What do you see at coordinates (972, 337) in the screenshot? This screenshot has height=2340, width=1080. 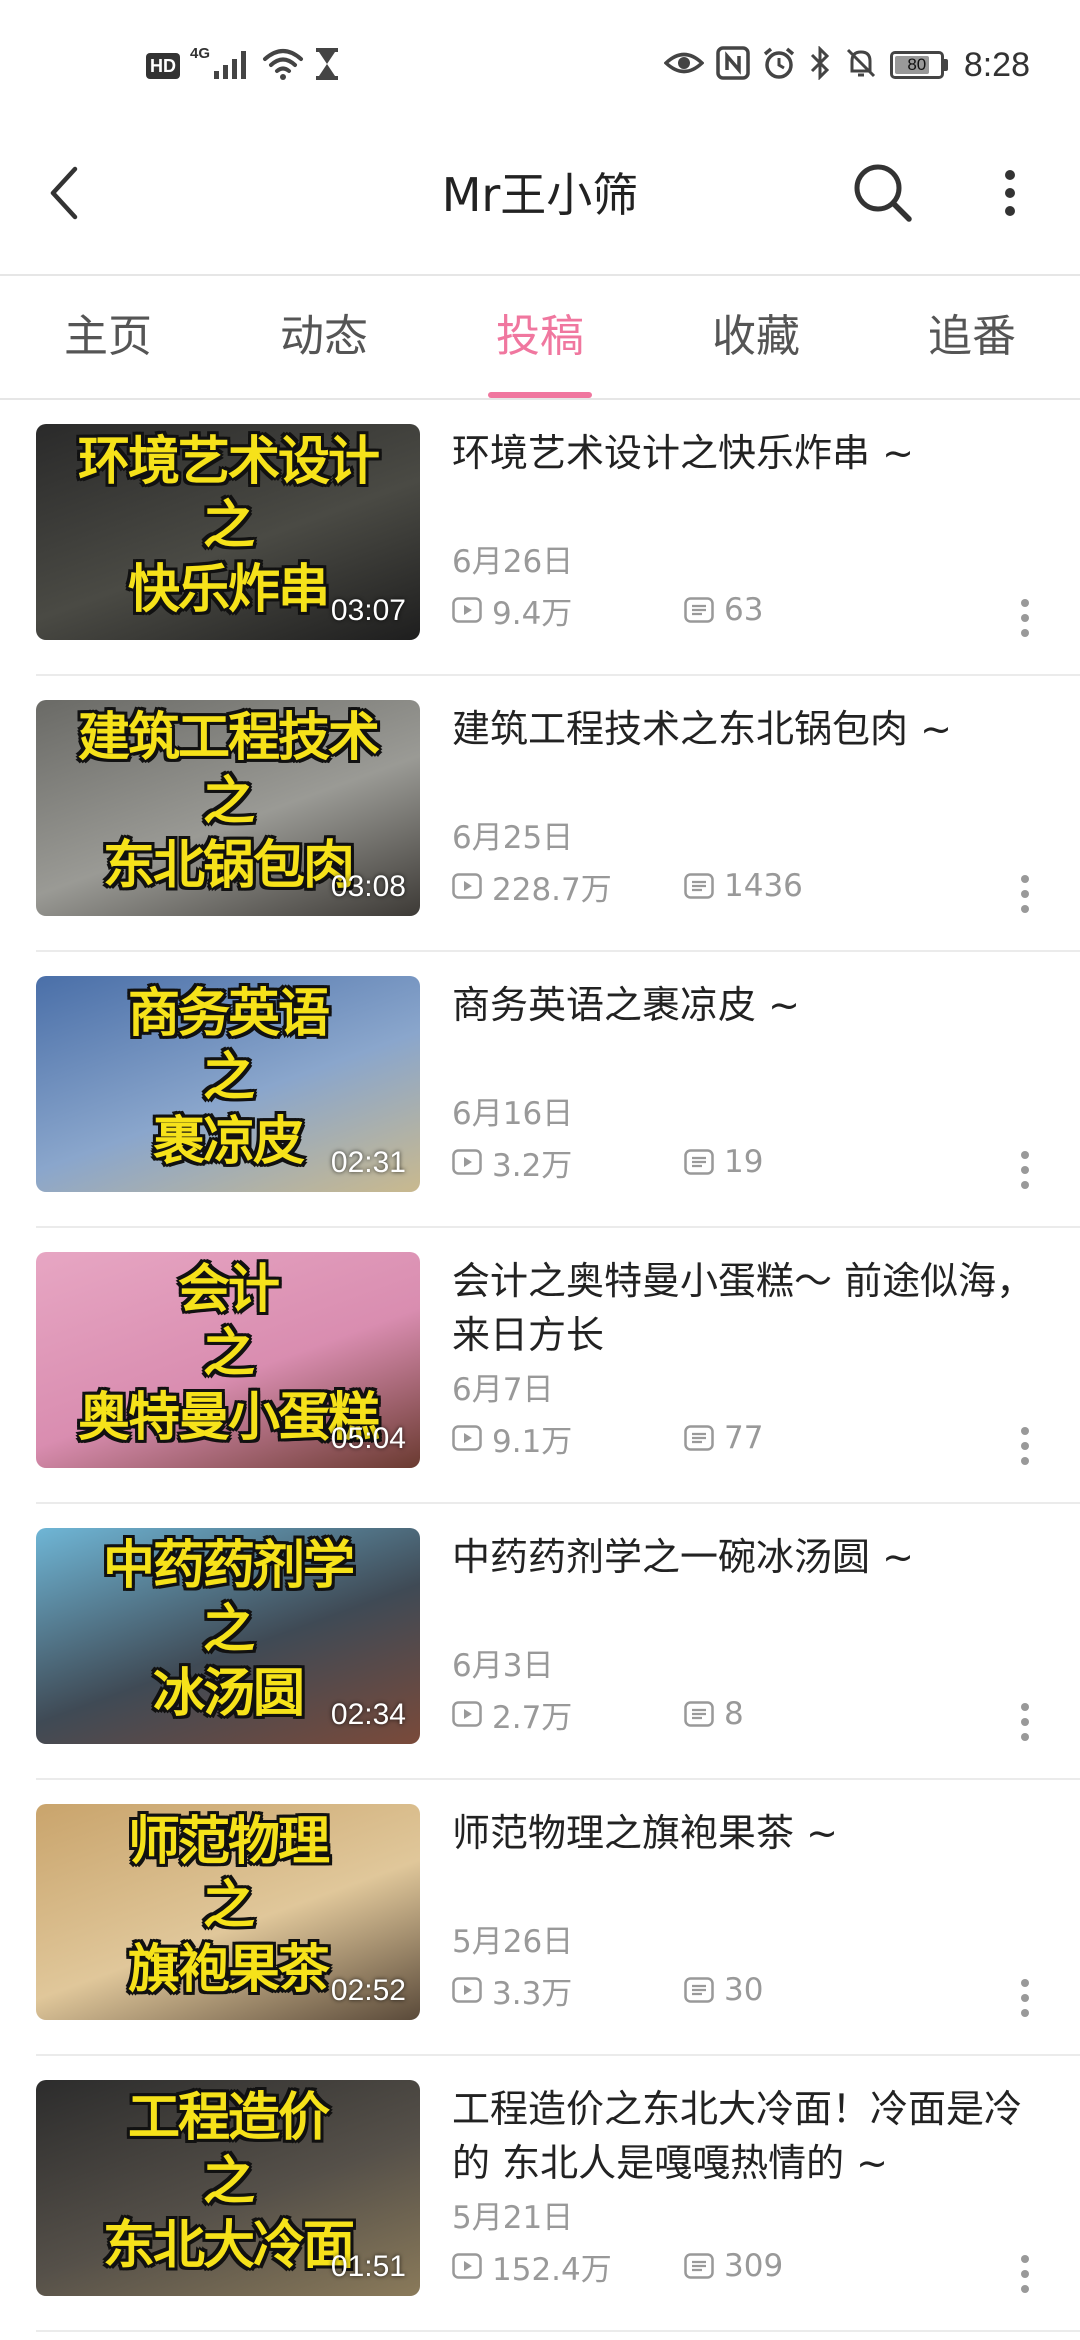 I see `tab-4: 追番` at bounding box center [972, 337].